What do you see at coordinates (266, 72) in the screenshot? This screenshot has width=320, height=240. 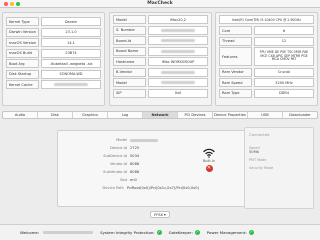 I see `cpu-row-ram-vendor: Ram Vendor Crucial` at bounding box center [266, 72].